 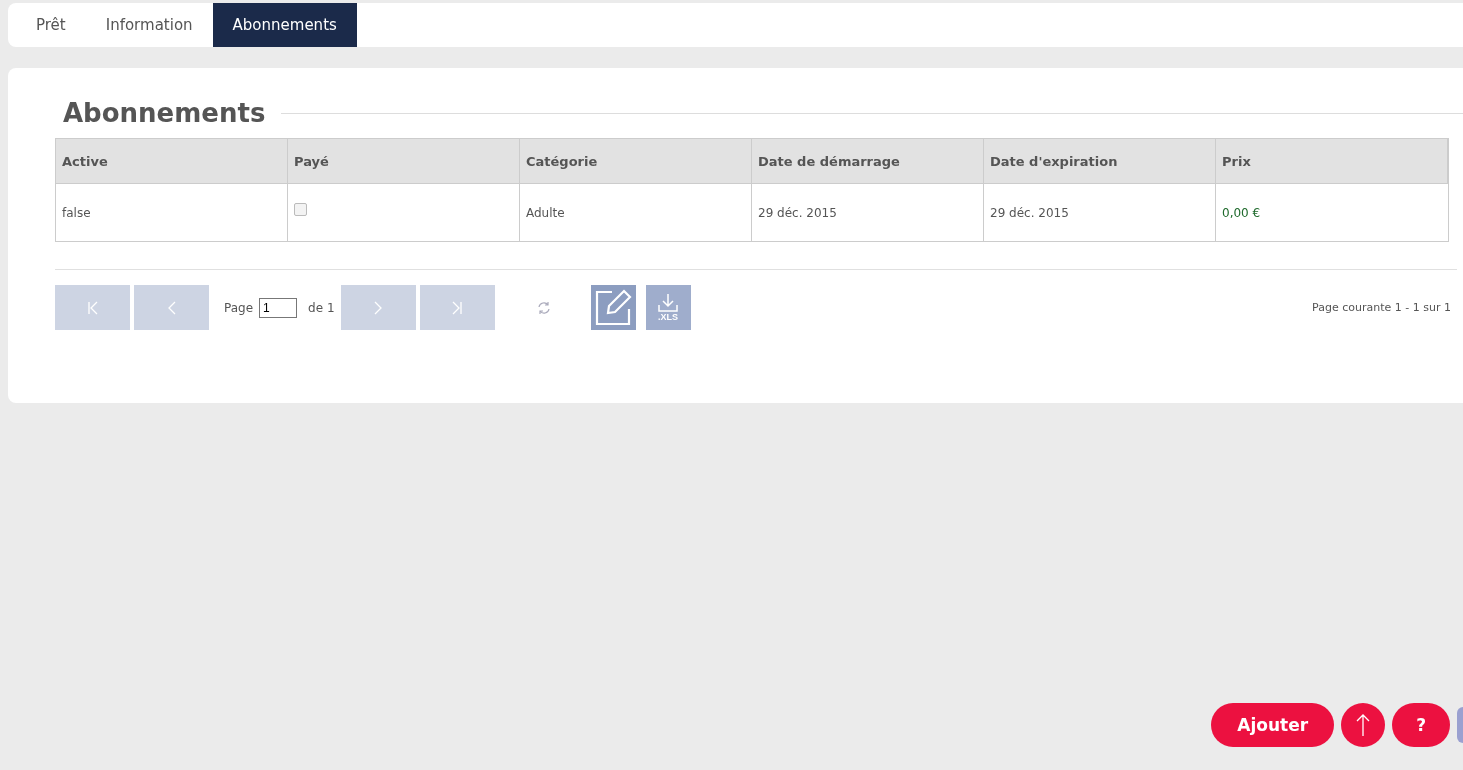 I want to click on last-page-button, so click(x=457, y=307).